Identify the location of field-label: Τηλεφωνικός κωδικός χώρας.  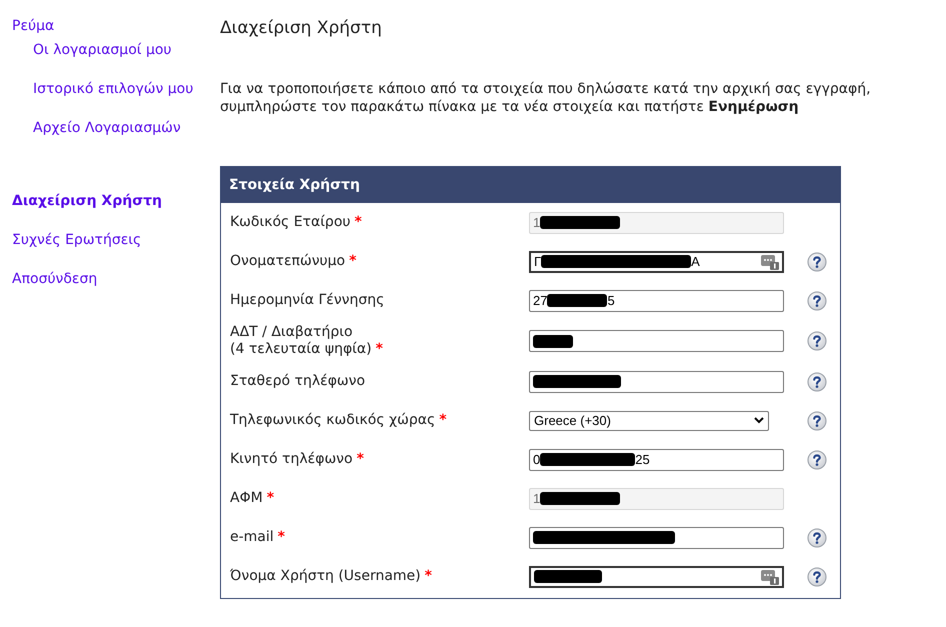
(333, 420).